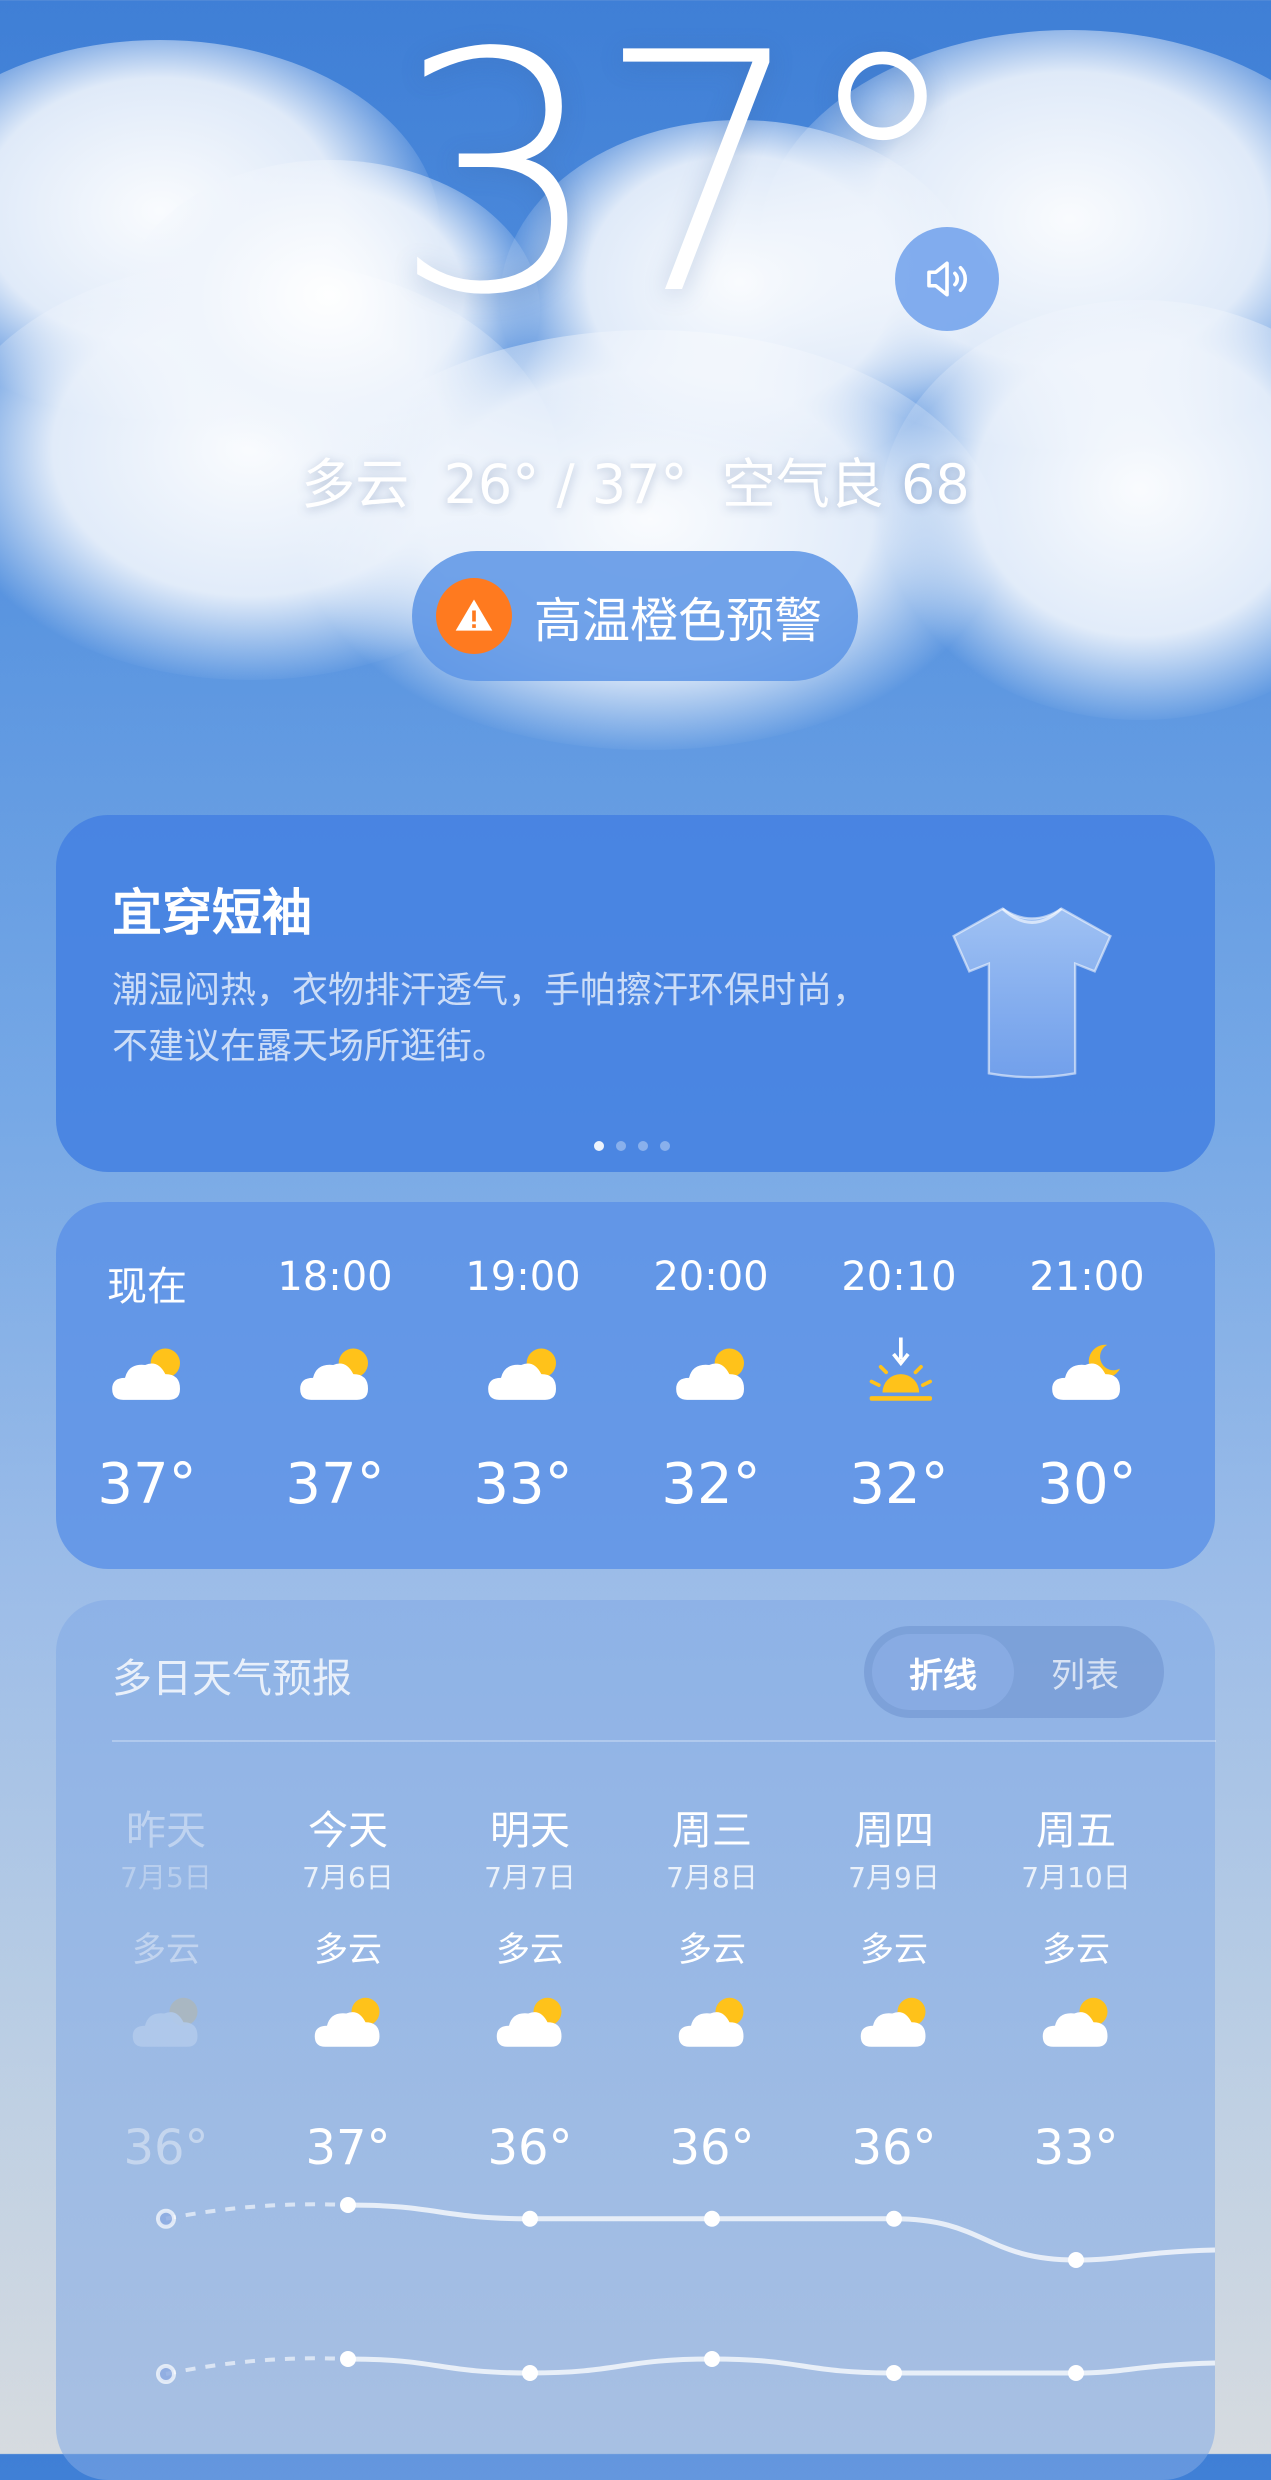 The image size is (1271, 2480). I want to click on warning-icon, so click(474, 616).